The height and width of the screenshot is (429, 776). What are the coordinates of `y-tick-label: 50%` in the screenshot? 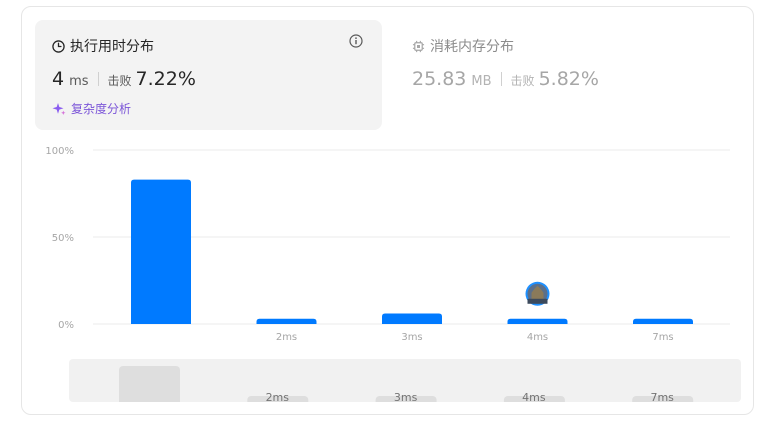 It's located at (63, 238).